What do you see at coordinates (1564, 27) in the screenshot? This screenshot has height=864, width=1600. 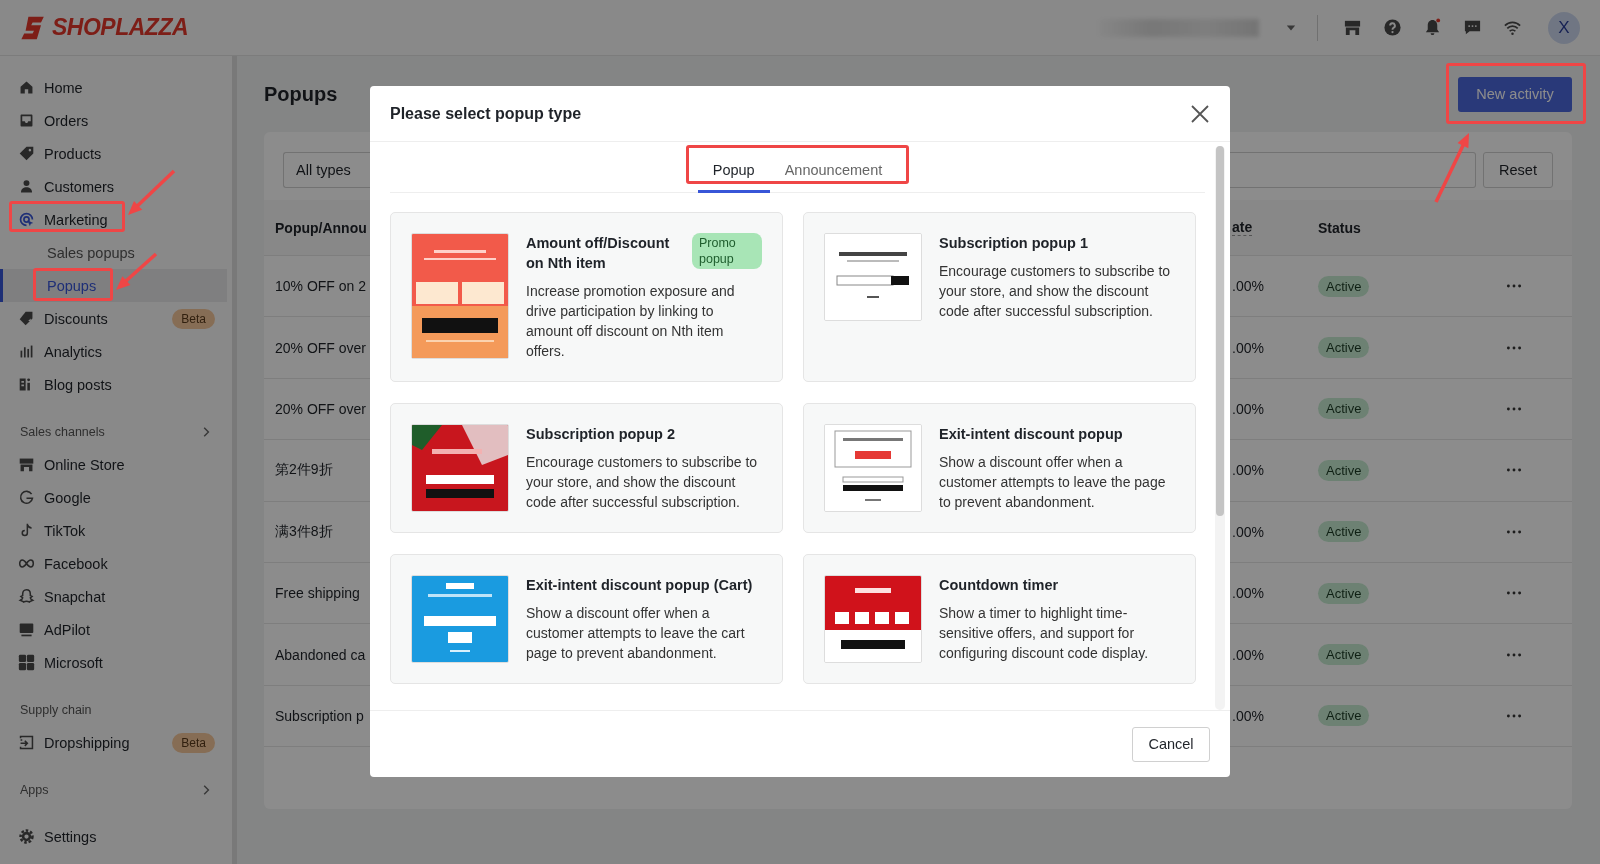 I see `avatar: X` at bounding box center [1564, 27].